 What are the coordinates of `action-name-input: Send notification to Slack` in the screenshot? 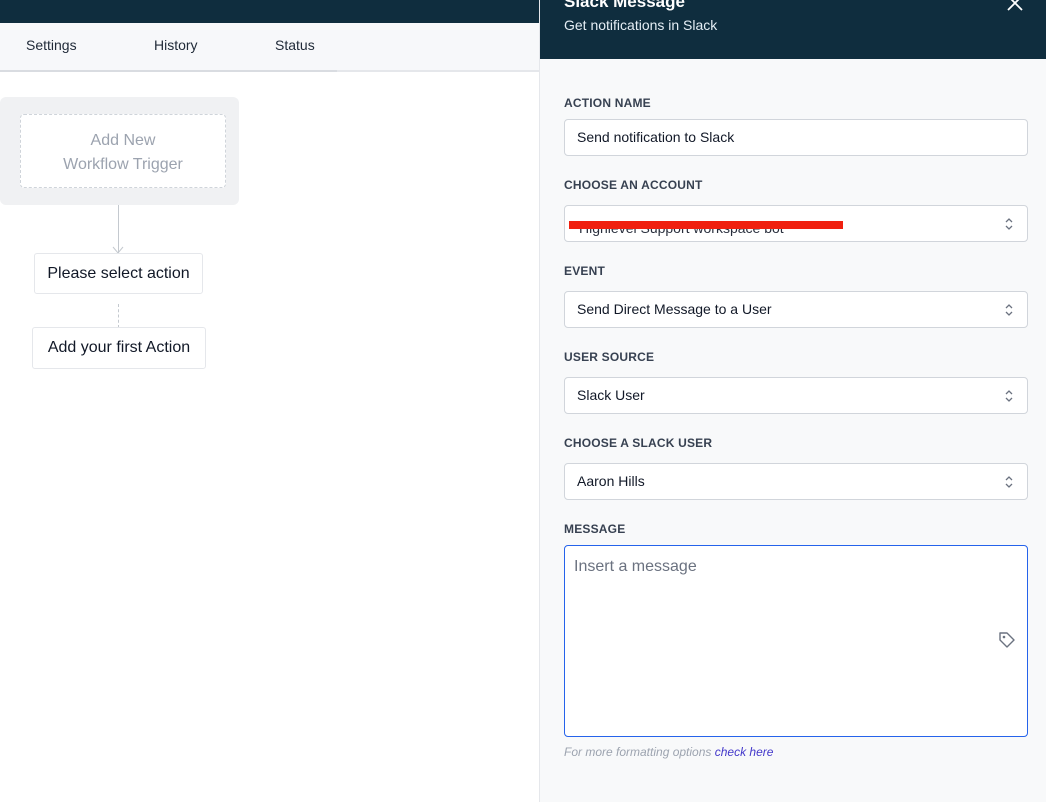 It's located at (796, 137).